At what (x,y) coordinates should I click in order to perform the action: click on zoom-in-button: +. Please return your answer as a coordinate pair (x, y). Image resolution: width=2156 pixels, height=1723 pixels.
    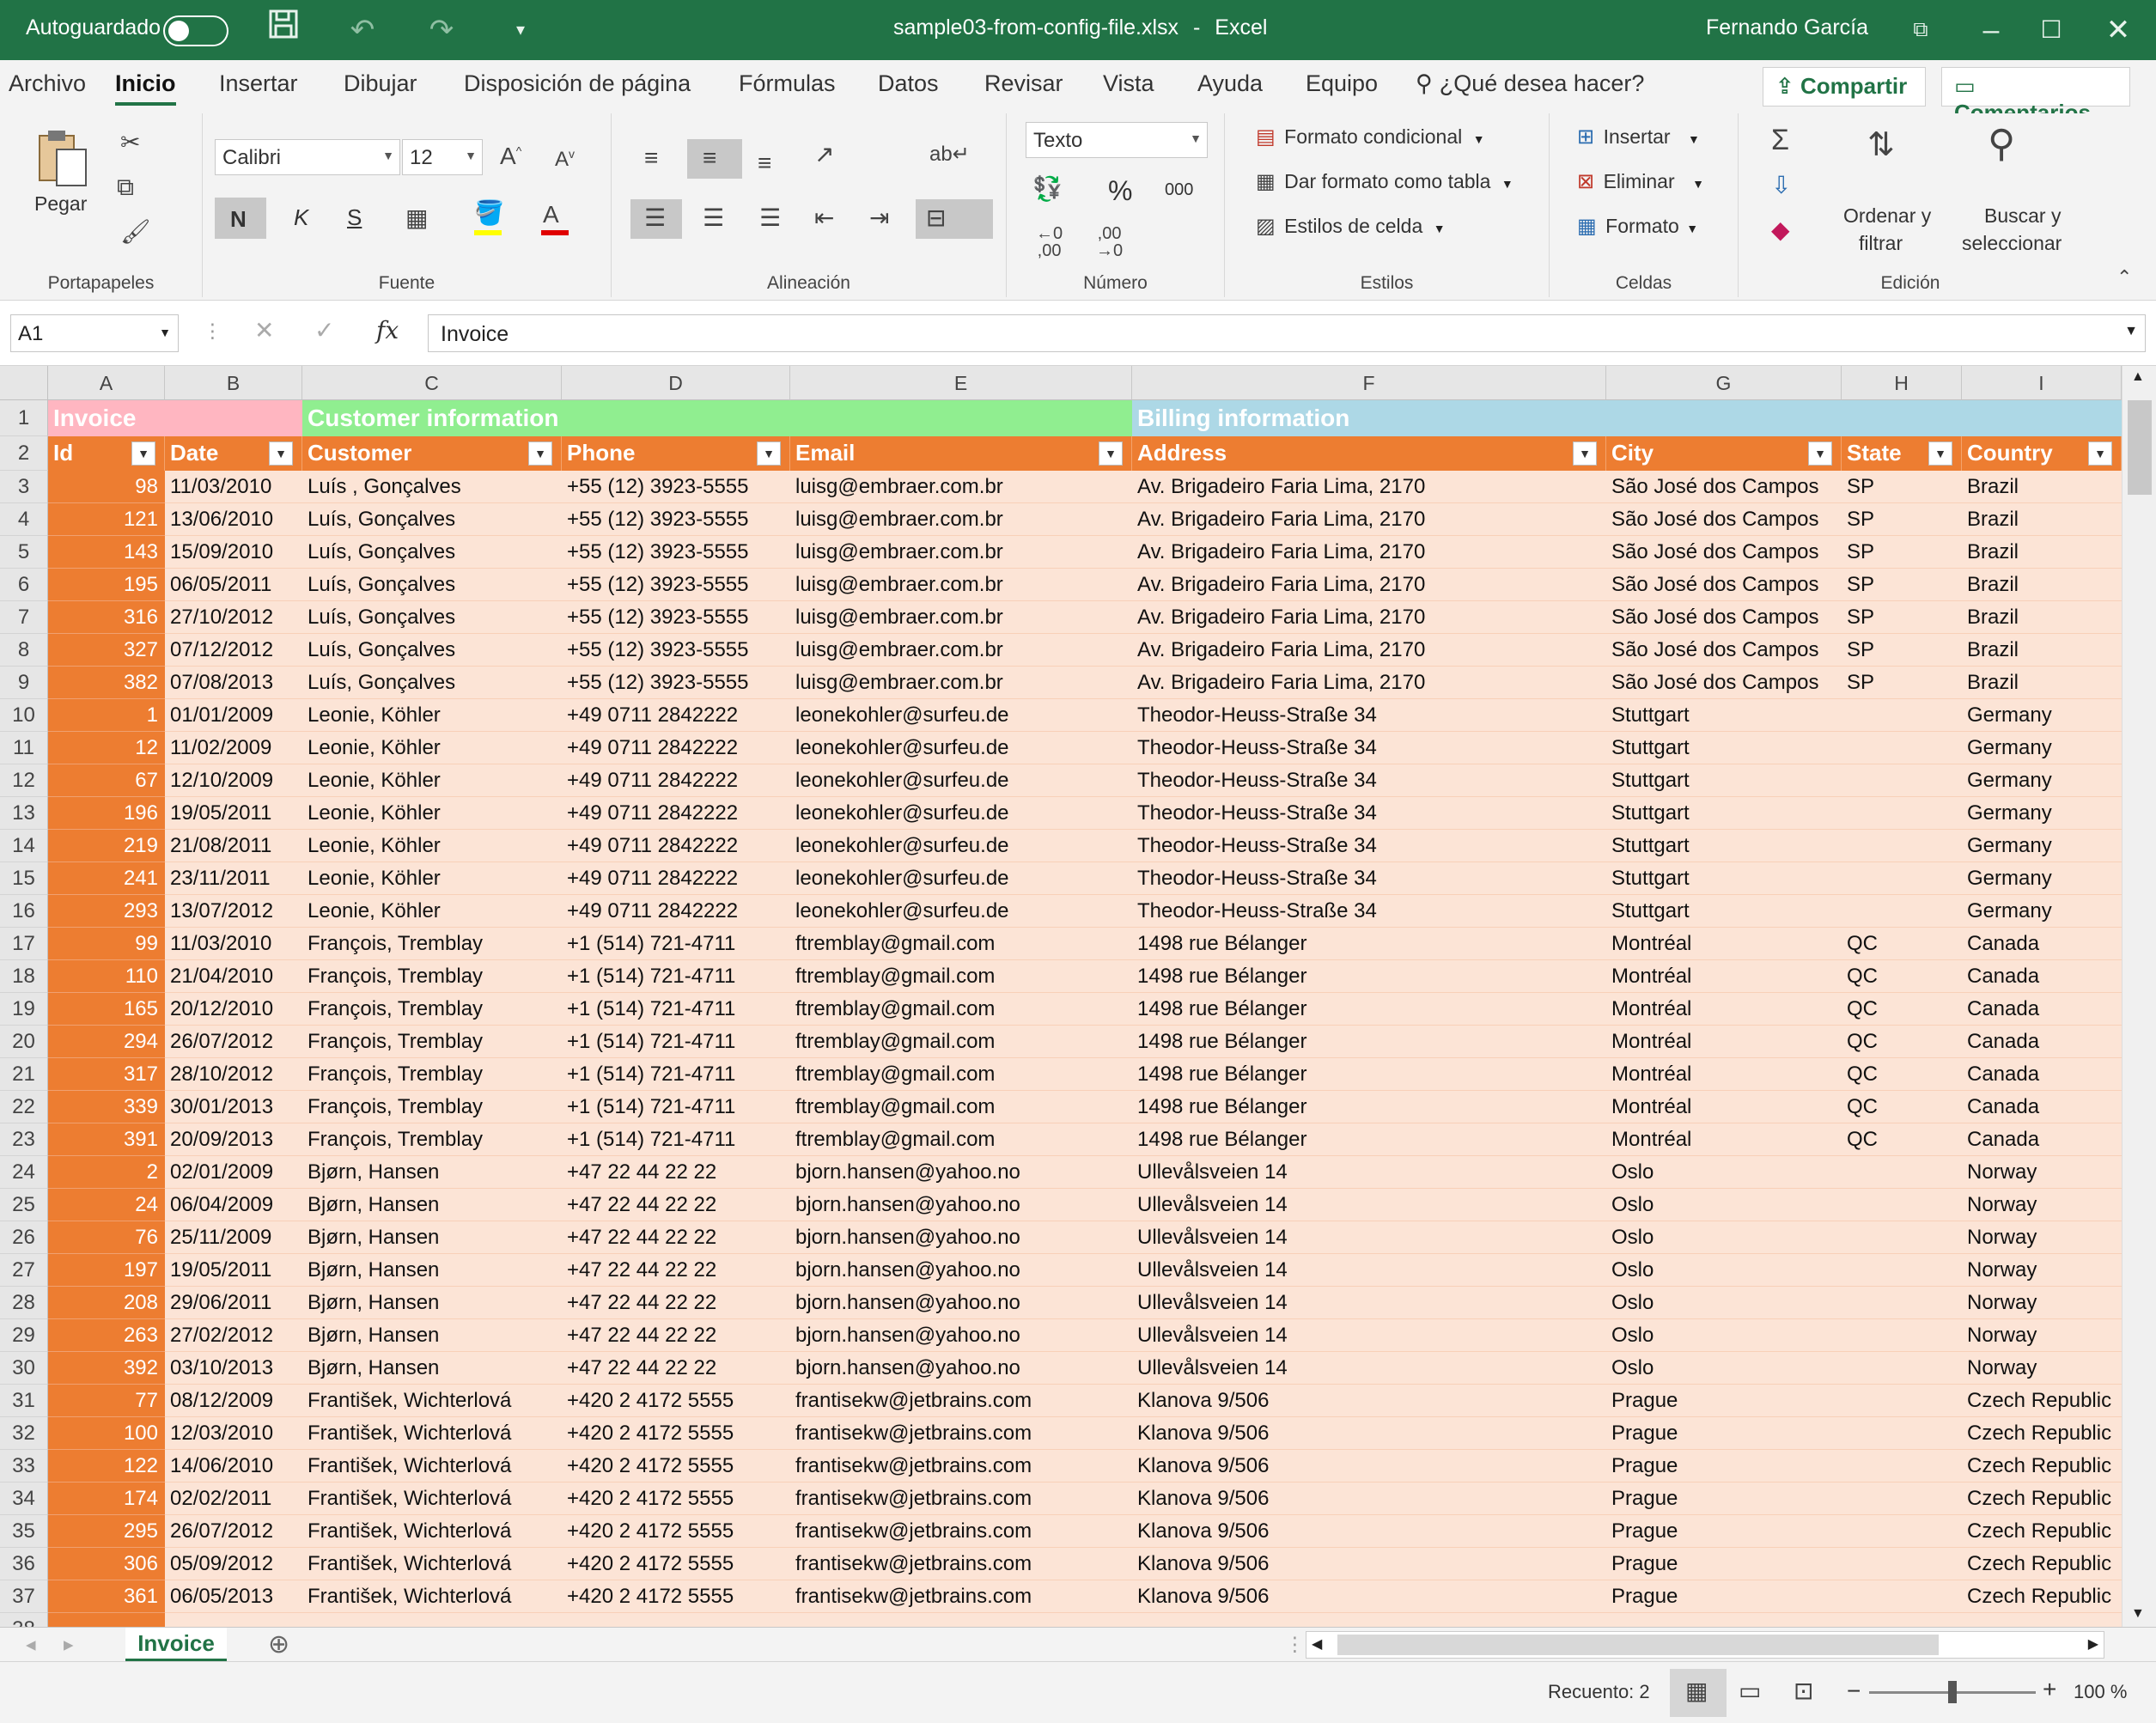
    Looking at the image, I should click on (2049, 1689).